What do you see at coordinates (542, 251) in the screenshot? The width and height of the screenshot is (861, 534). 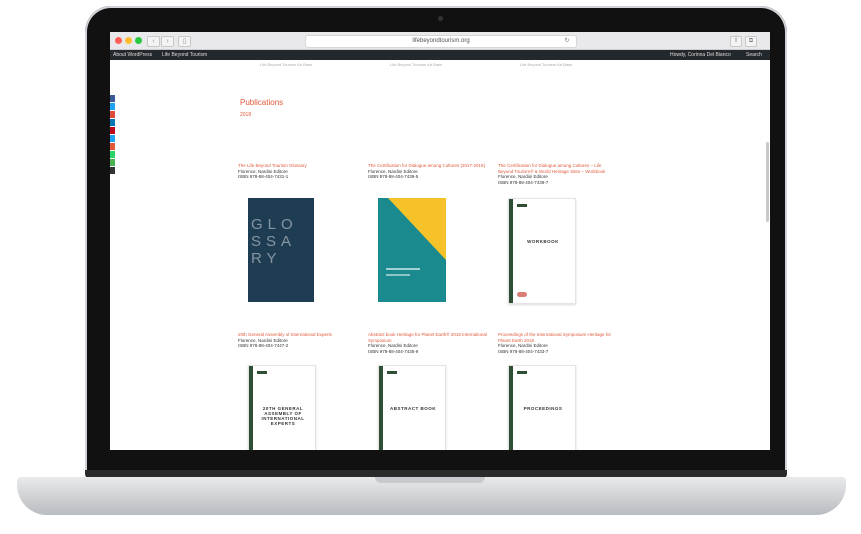 I see `publication-cover: WORKBOOK` at bounding box center [542, 251].